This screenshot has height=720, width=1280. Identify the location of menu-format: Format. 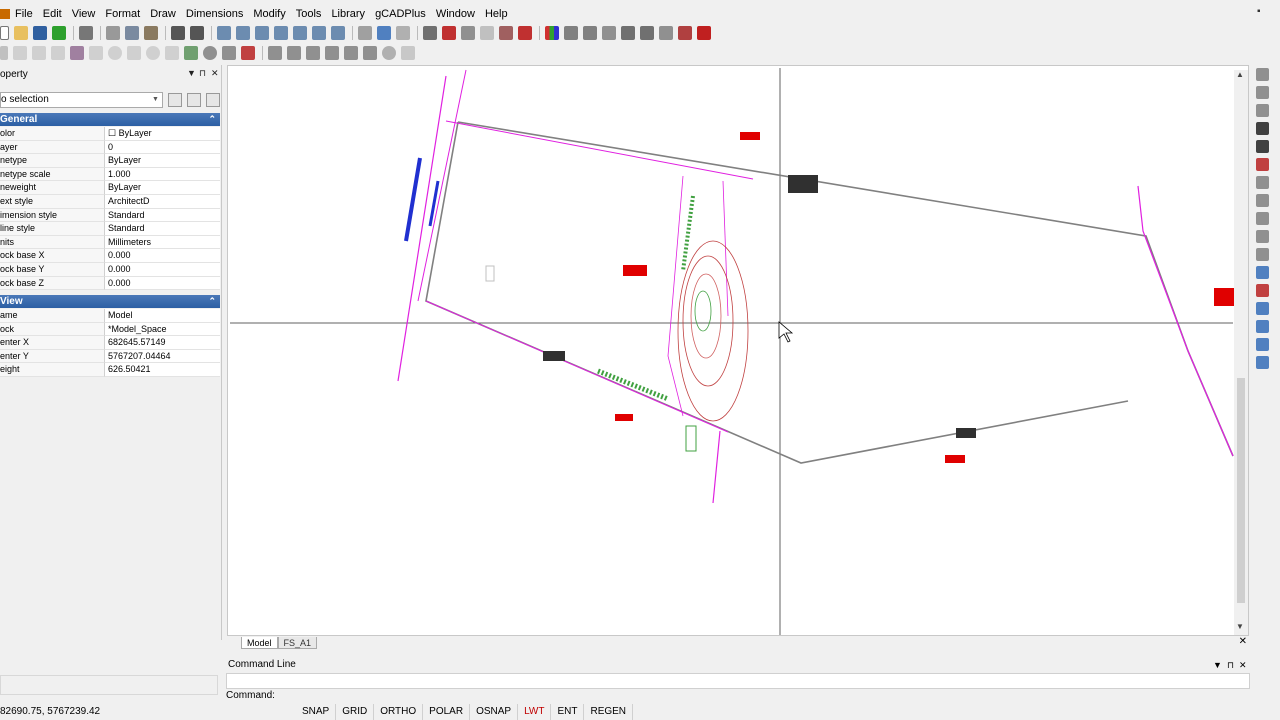
(124, 14).